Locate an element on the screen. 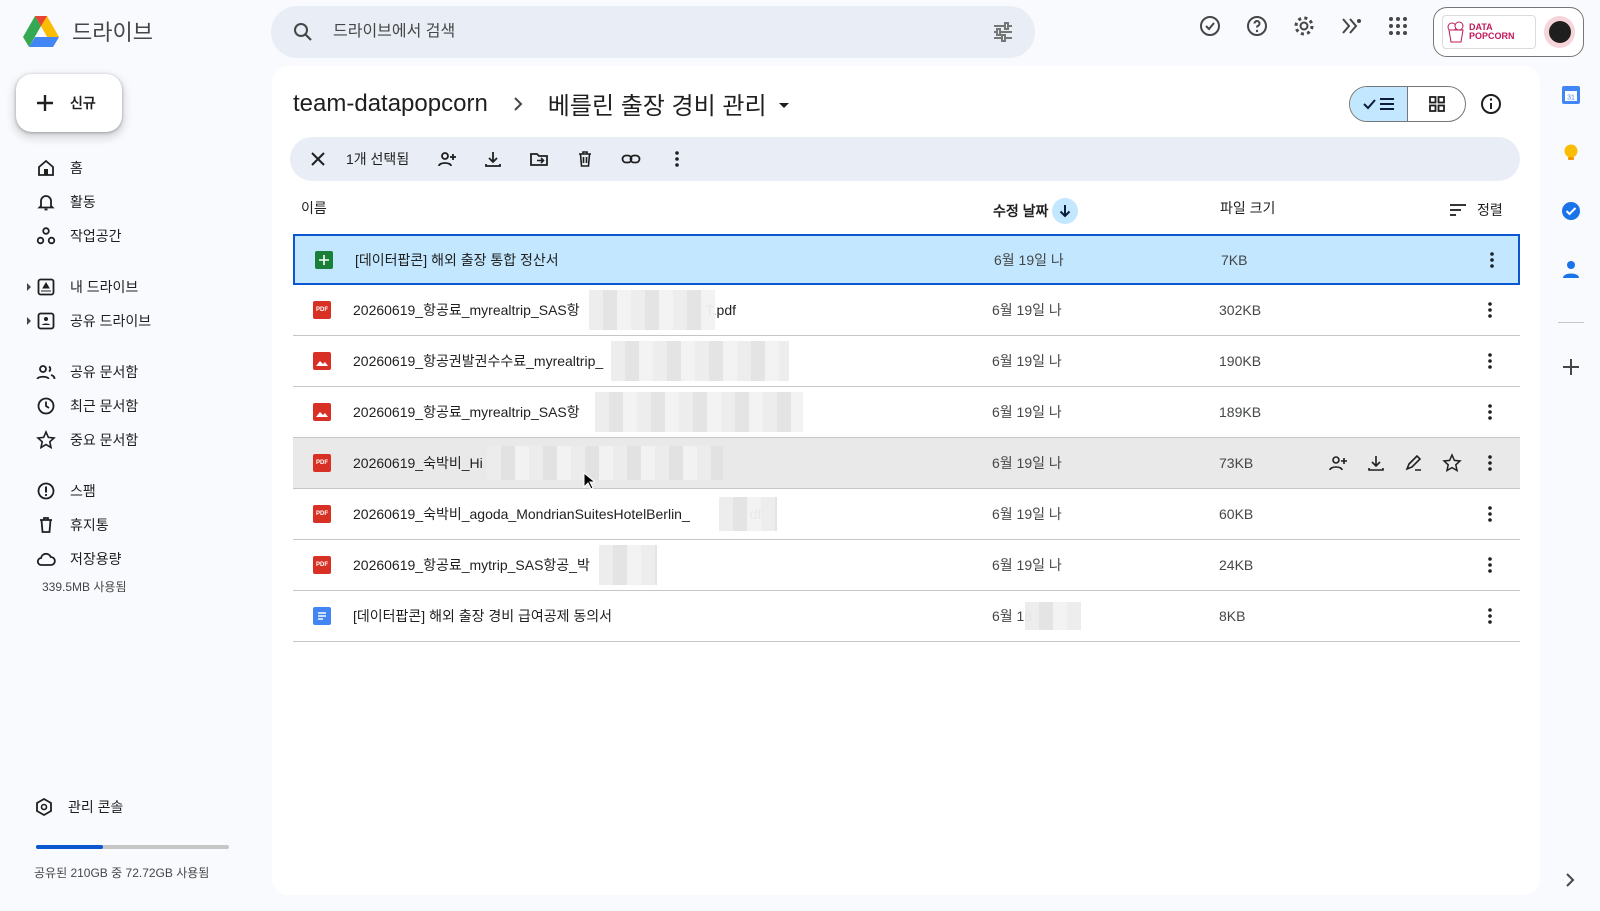  table-row: PDF 20260619_숙박비_Hi 6월 19일 나 73KB is located at coordinates (906, 463).